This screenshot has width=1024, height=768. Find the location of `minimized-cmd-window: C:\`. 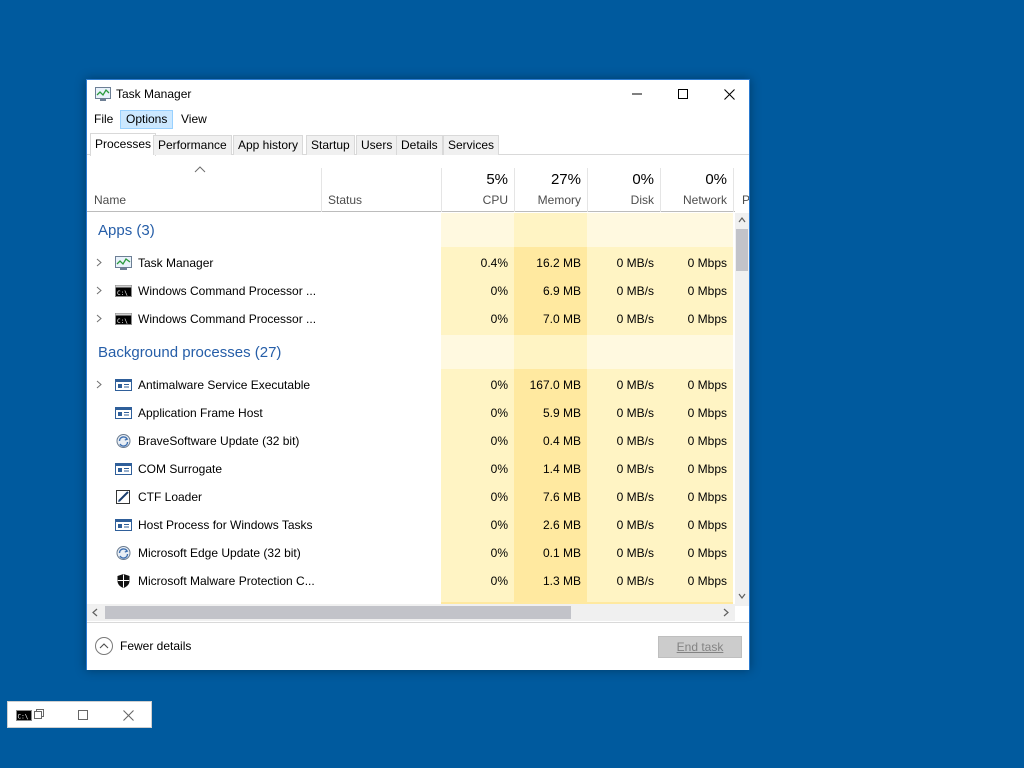

minimized-cmd-window: C:\ is located at coordinates (79, 714).